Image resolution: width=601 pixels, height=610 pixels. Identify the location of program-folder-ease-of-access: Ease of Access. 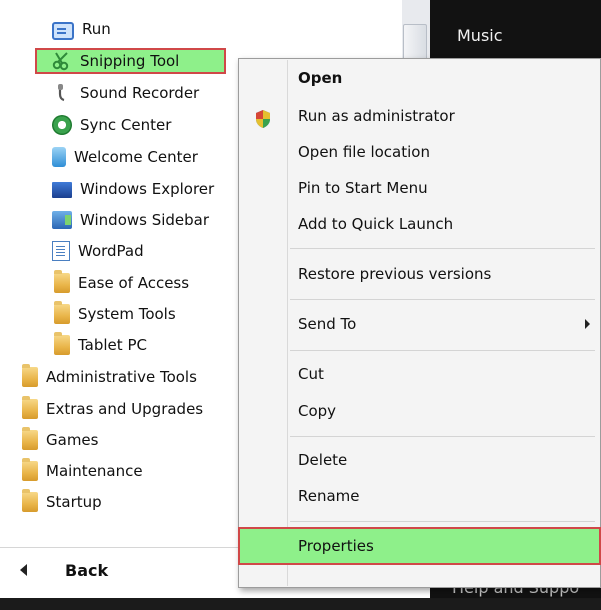
(121, 283).